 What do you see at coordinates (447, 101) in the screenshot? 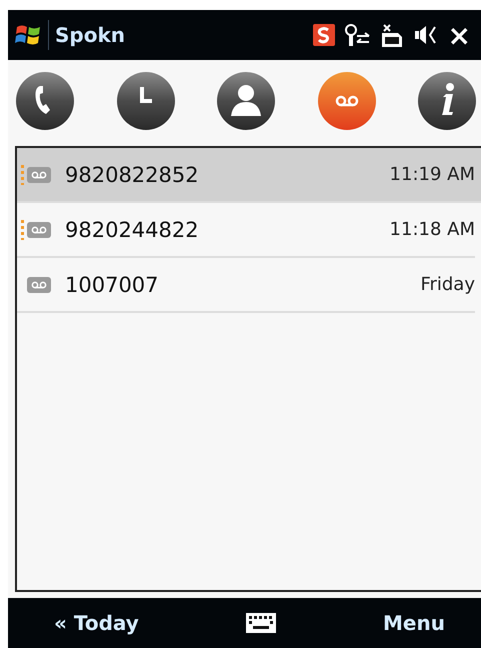
I see `info-tab` at bounding box center [447, 101].